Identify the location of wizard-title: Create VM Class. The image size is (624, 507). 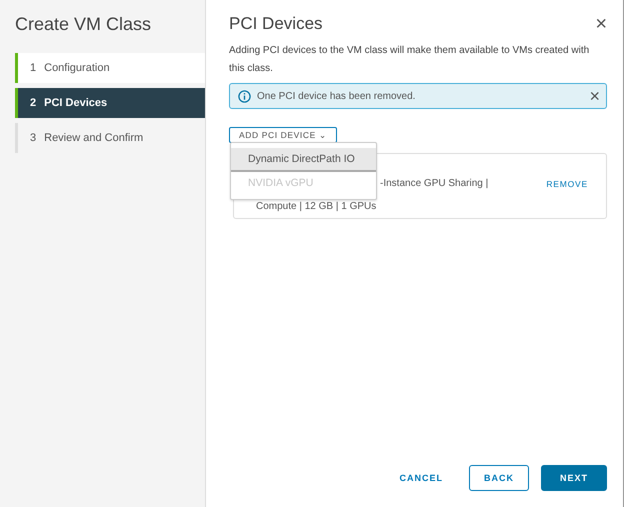
(83, 24).